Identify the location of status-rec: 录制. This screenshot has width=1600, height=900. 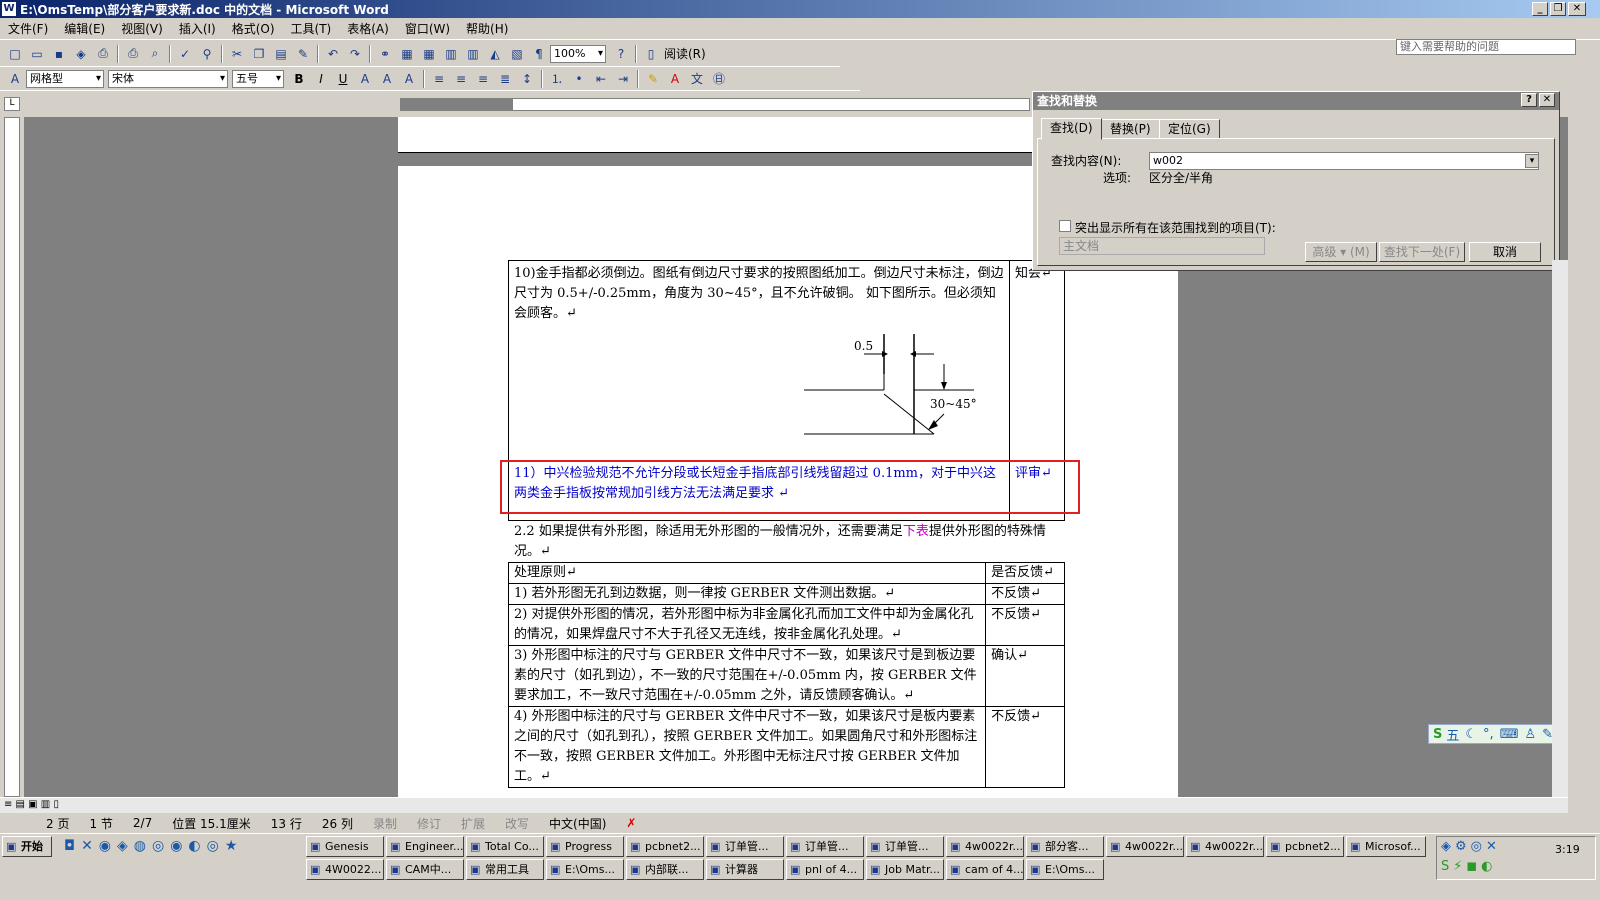
(385, 823).